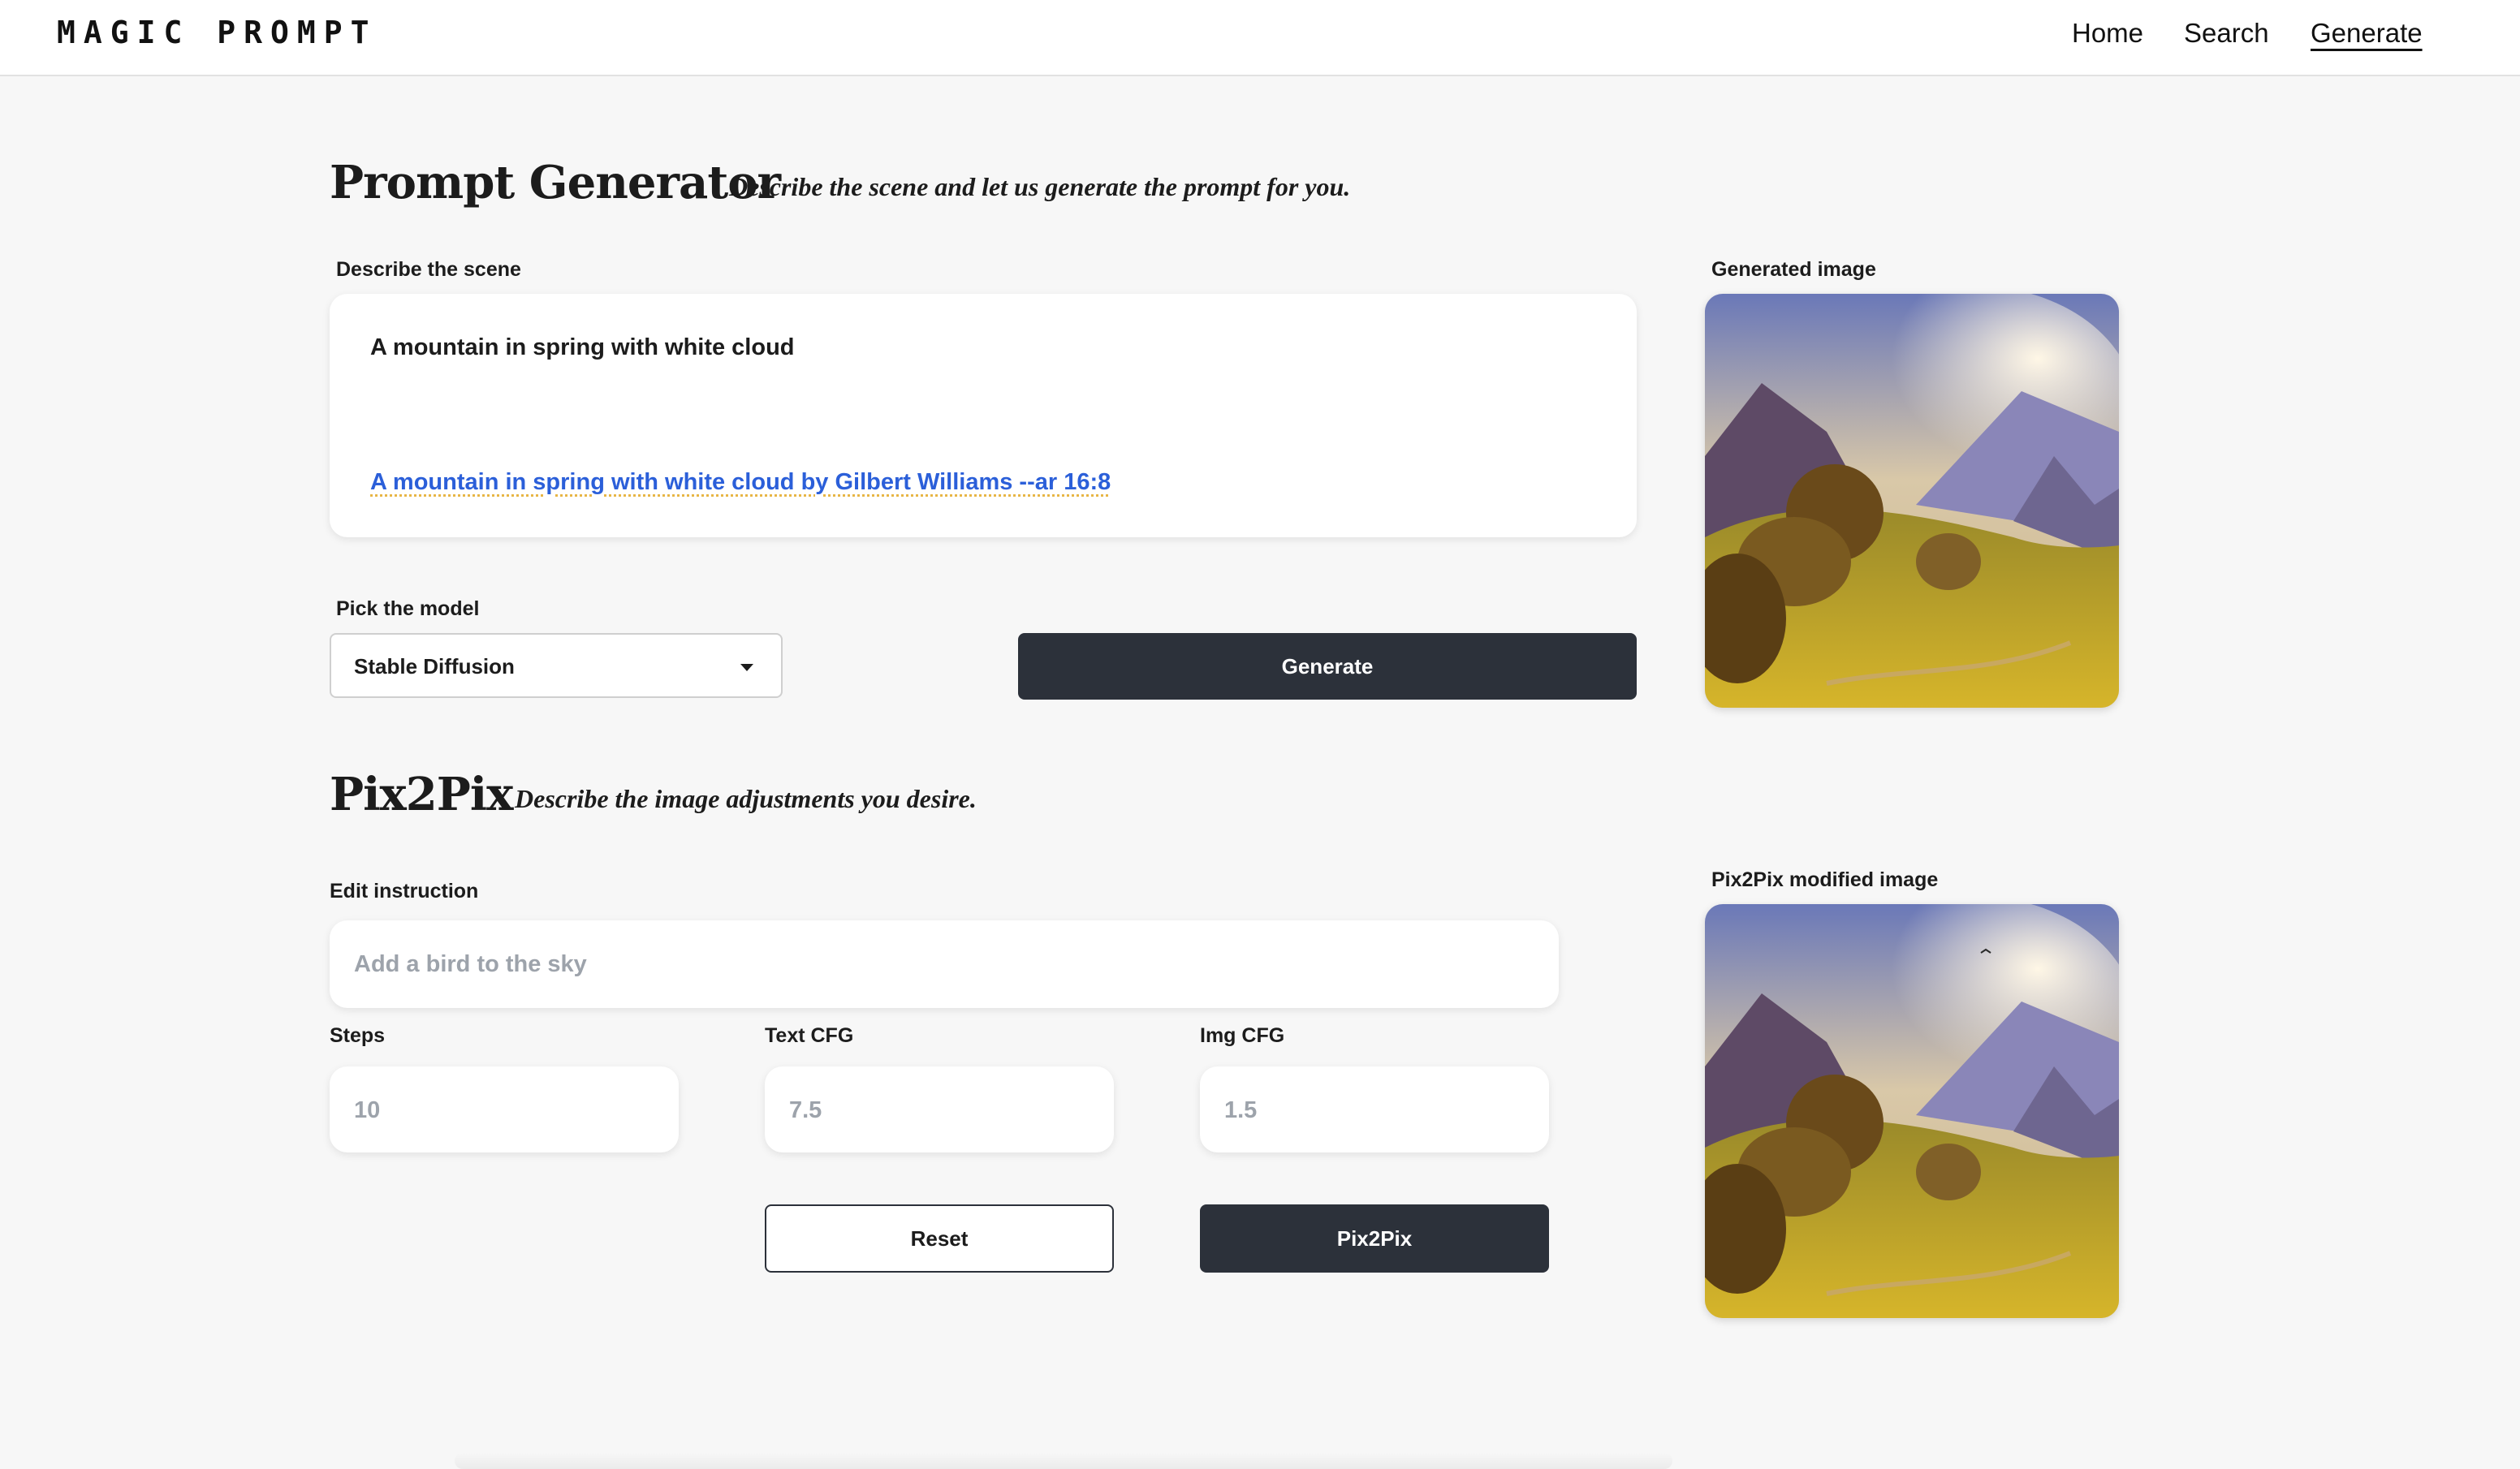  What do you see at coordinates (2226, 33) in the screenshot?
I see `nav-search-link: Search` at bounding box center [2226, 33].